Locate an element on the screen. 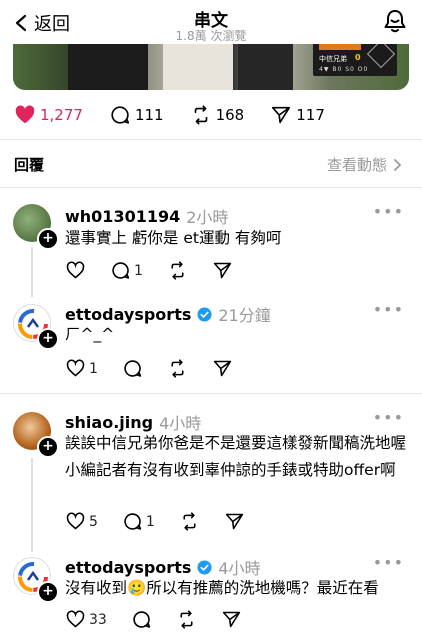 The width and height of the screenshot is (422, 640). like-count: 5 is located at coordinates (93, 521).